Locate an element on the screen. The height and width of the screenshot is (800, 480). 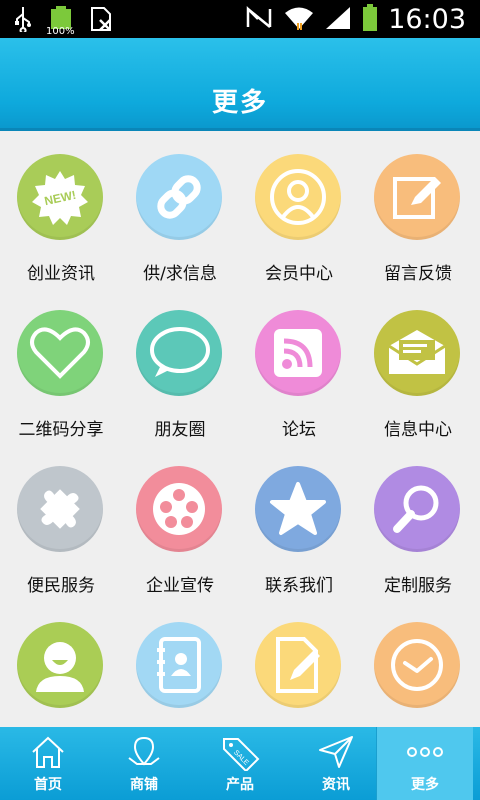
grid-item-label: 论坛 is located at coordinates (299, 430).